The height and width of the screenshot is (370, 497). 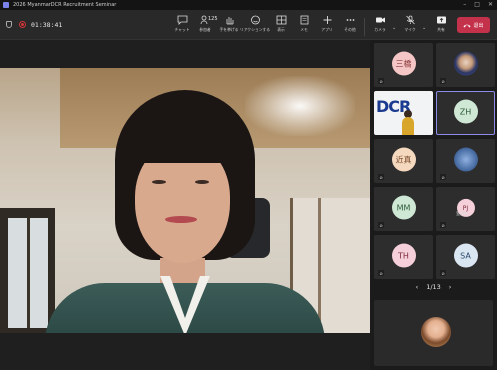 What do you see at coordinates (380, 26) in the screenshot?
I see `camera-button: カメラ` at bounding box center [380, 26].